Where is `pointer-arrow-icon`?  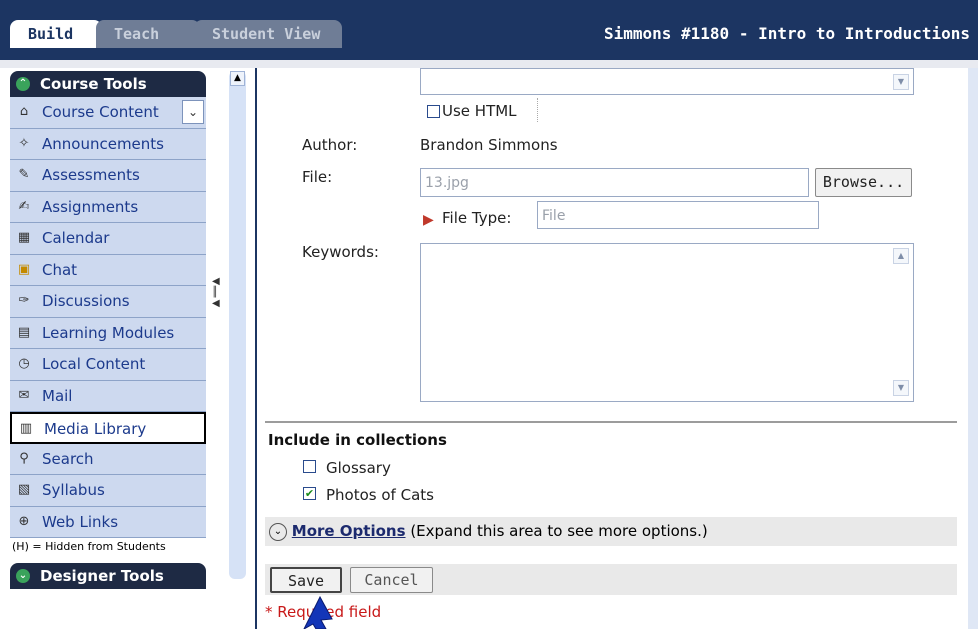 pointer-arrow-icon is located at coordinates (318, 612).